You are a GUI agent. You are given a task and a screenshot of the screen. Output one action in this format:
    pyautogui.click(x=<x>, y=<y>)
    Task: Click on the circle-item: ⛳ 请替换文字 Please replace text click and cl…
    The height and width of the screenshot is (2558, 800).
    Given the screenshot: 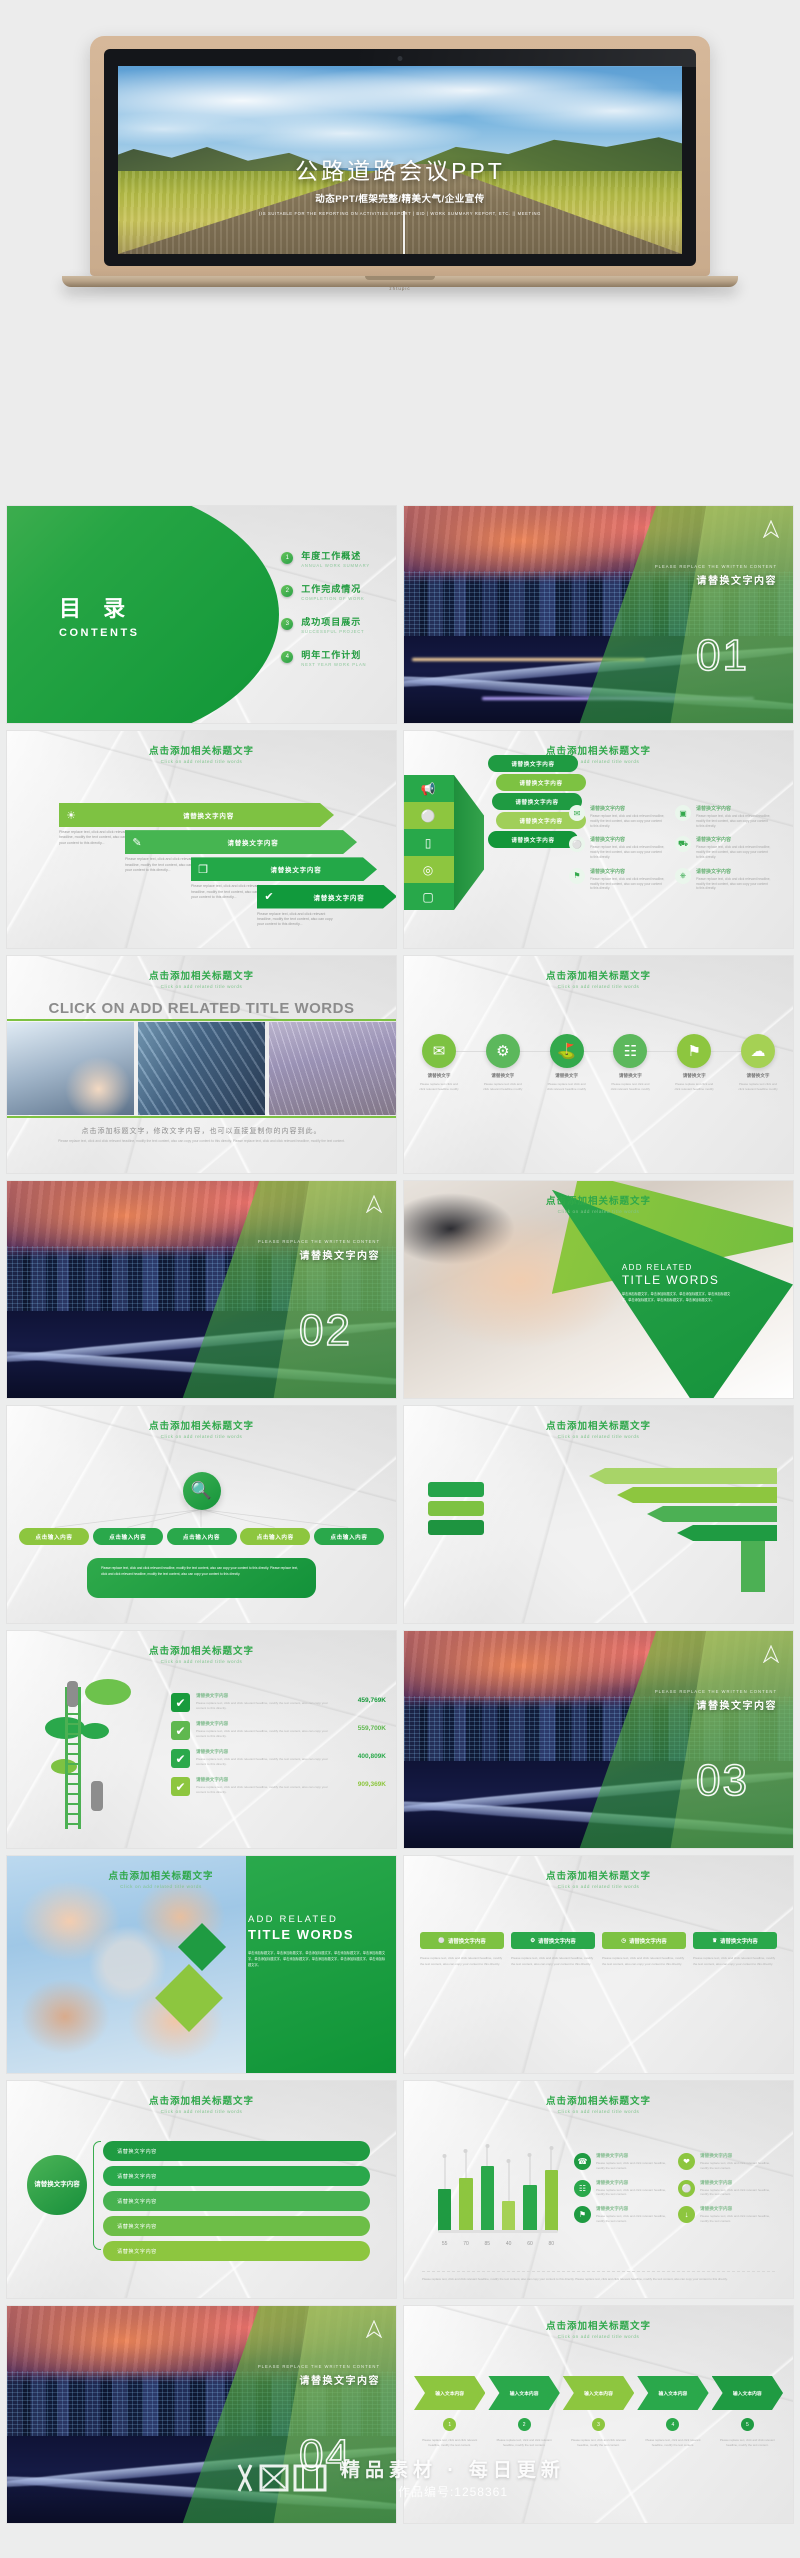 What is the action you would take?
    pyautogui.click(x=567, y=1063)
    